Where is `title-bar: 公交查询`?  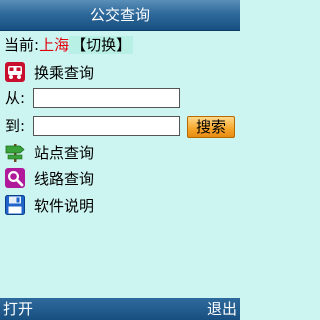 title-bar: 公交查询 is located at coordinates (120, 15).